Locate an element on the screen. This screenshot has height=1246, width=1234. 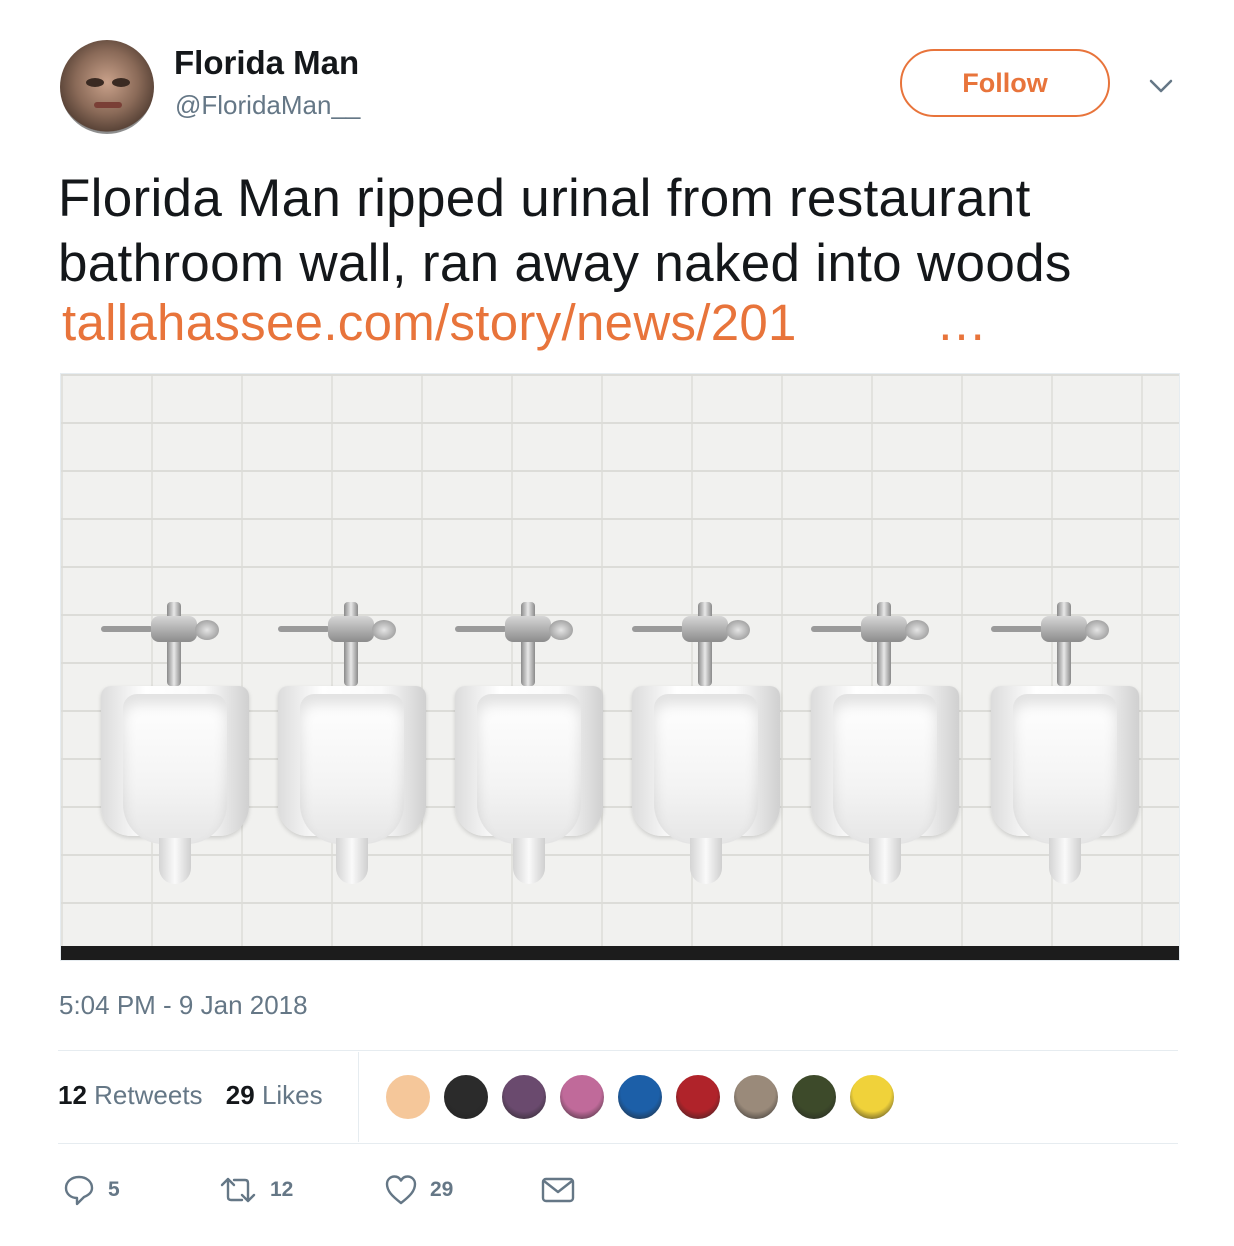
heart-icon is located at coordinates (401, 1190).